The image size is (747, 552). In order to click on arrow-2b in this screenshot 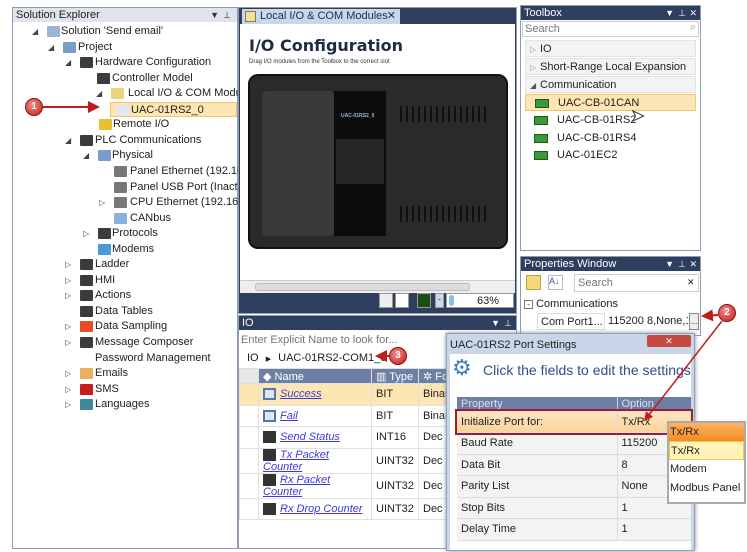, I will do `click(683, 371)`.